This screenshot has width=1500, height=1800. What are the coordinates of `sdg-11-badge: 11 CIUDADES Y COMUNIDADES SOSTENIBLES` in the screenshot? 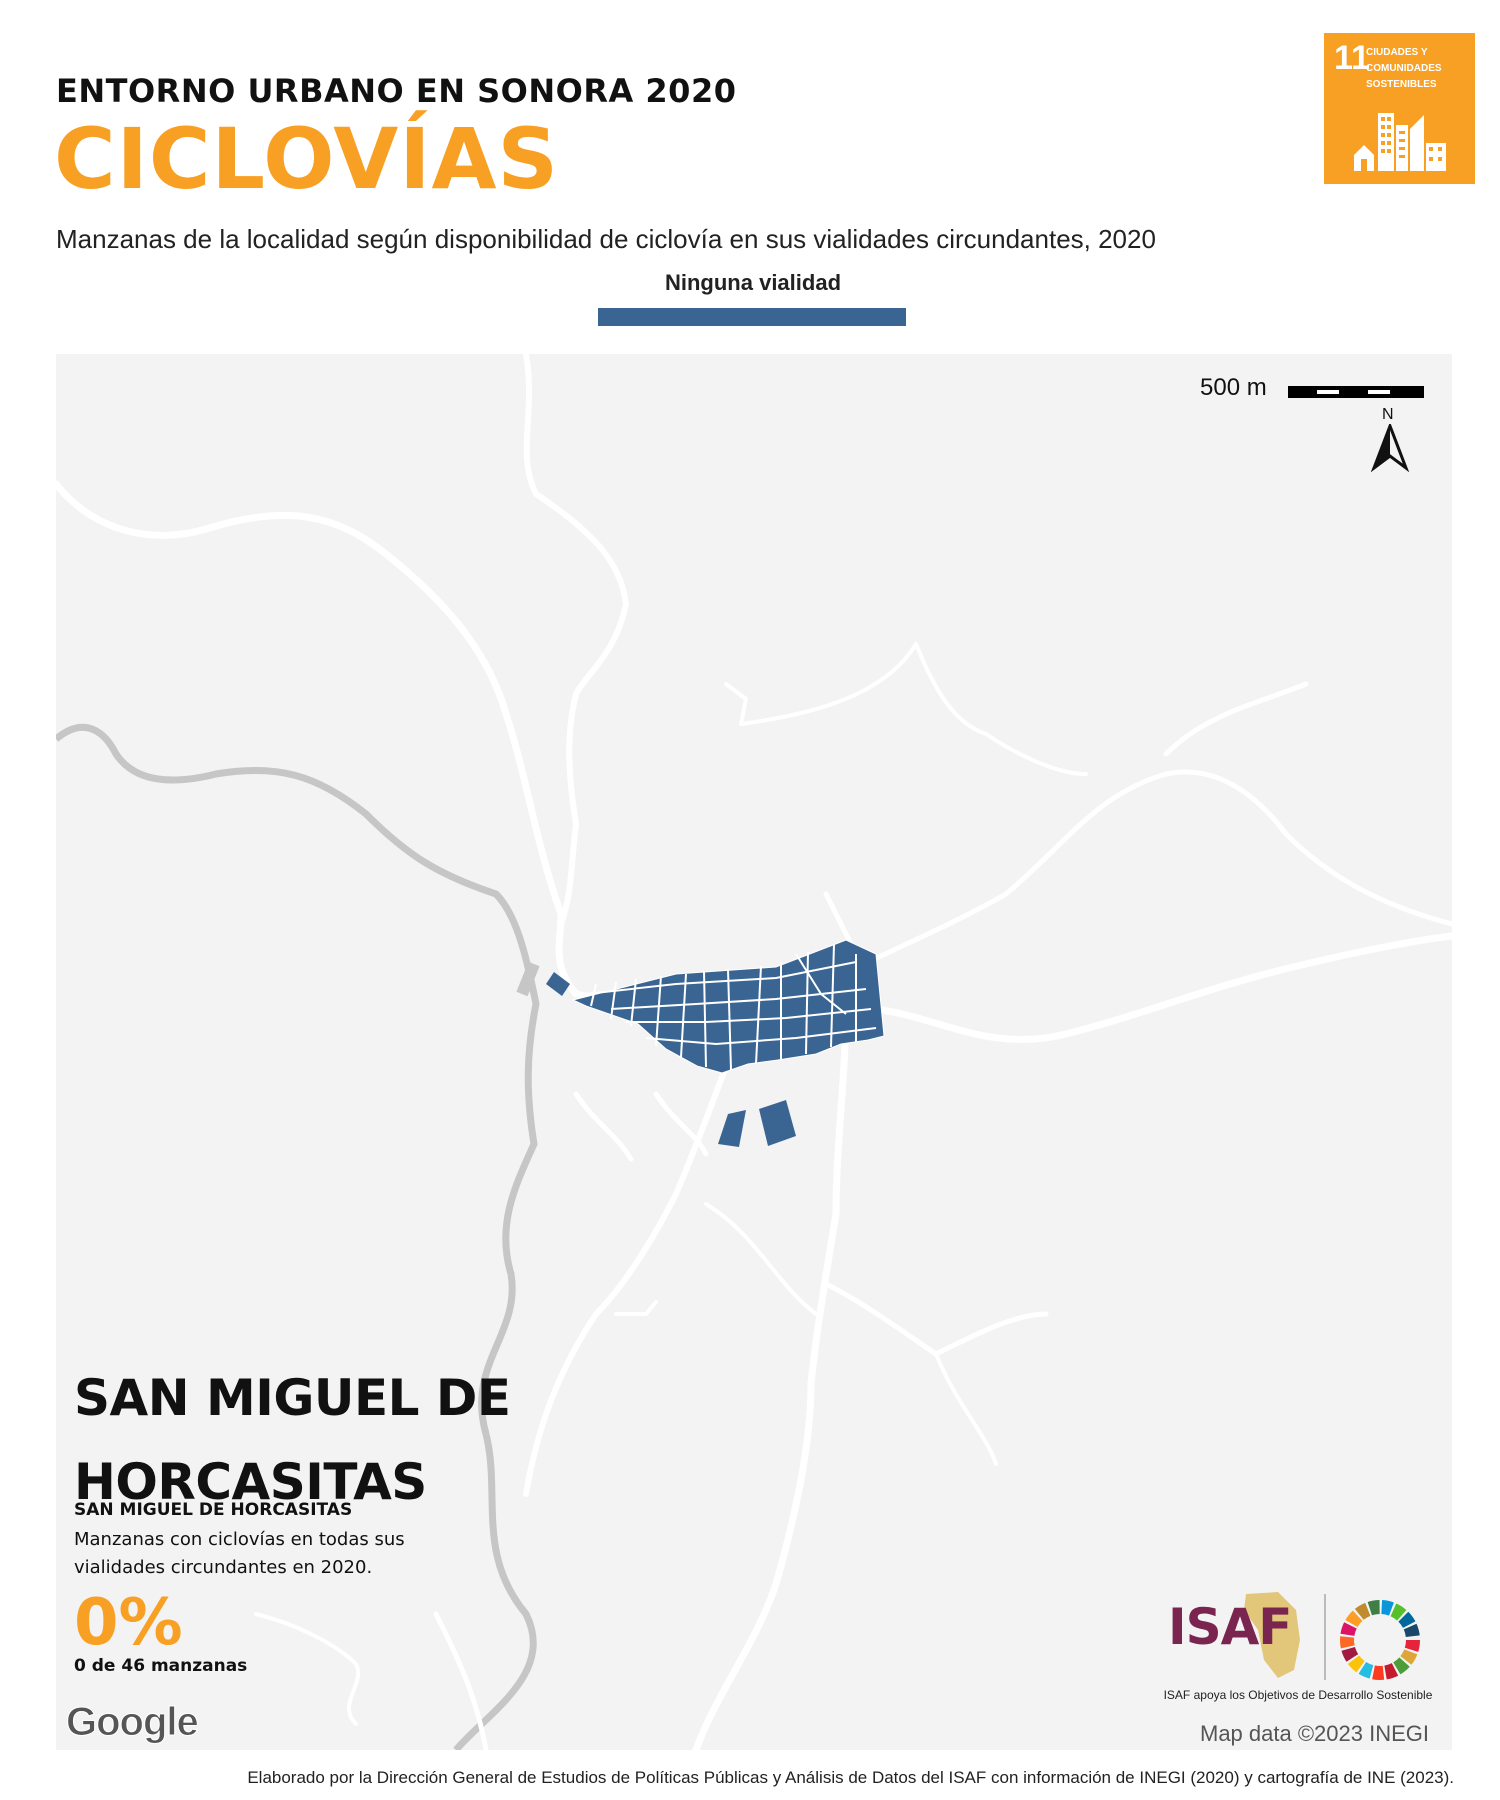 It's located at (1399, 108).